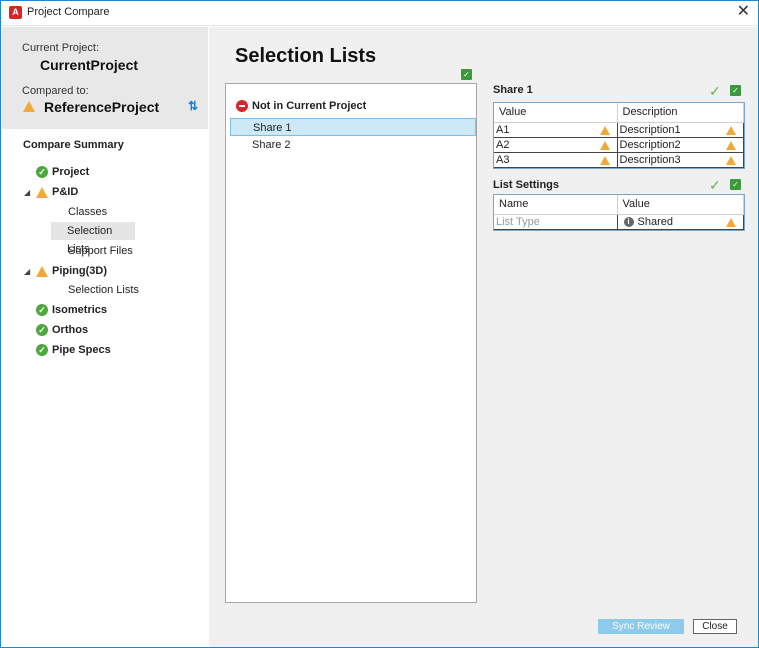 The width and height of the screenshot is (759, 648). What do you see at coordinates (556, 145) in the screenshot?
I see `cell-value: A2` at bounding box center [556, 145].